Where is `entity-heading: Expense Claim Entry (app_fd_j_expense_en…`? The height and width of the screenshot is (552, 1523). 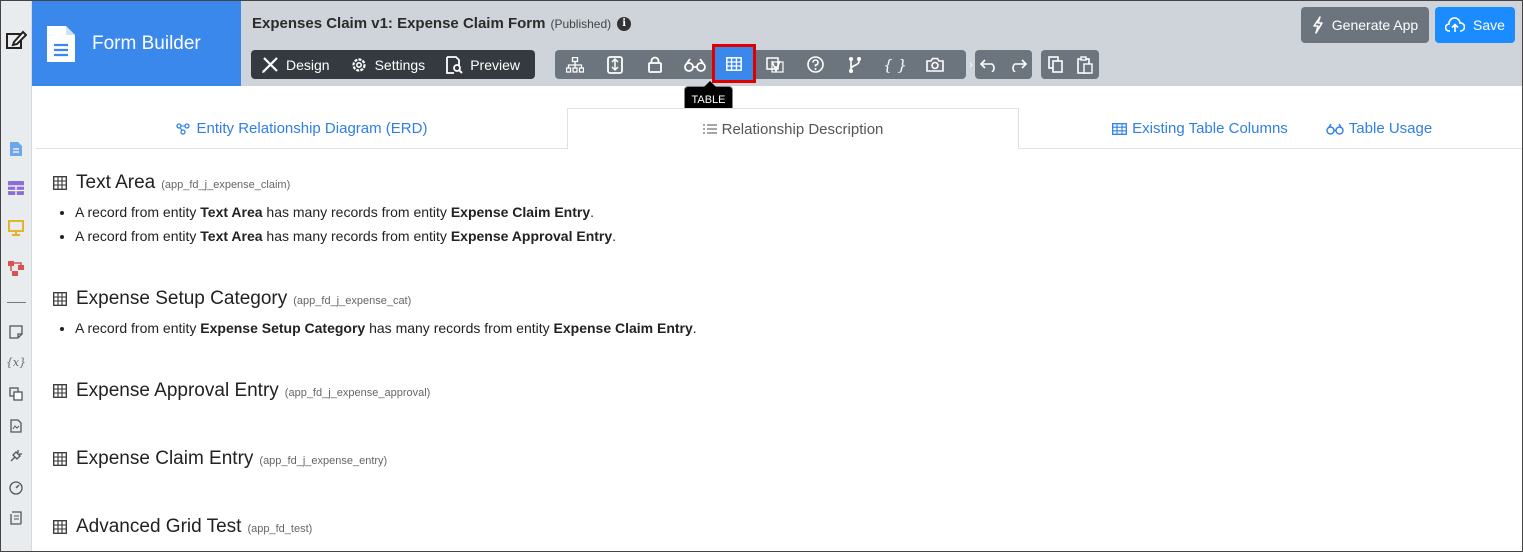
entity-heading: Expense Claim Entry (app_fd_j_expense_en… is located at coordinates (220, 459).